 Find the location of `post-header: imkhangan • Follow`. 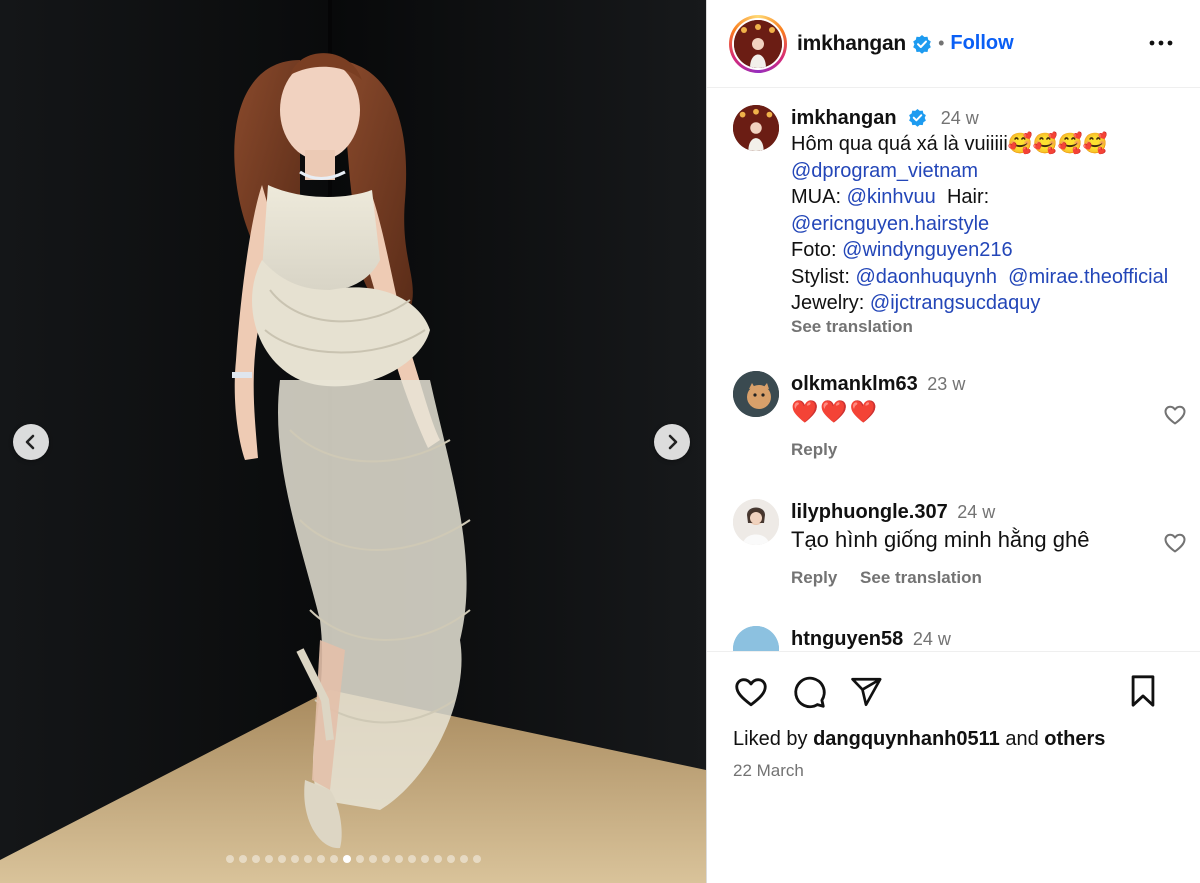

post-header: imkhangan • Follow is located at coordinates (953, 44).